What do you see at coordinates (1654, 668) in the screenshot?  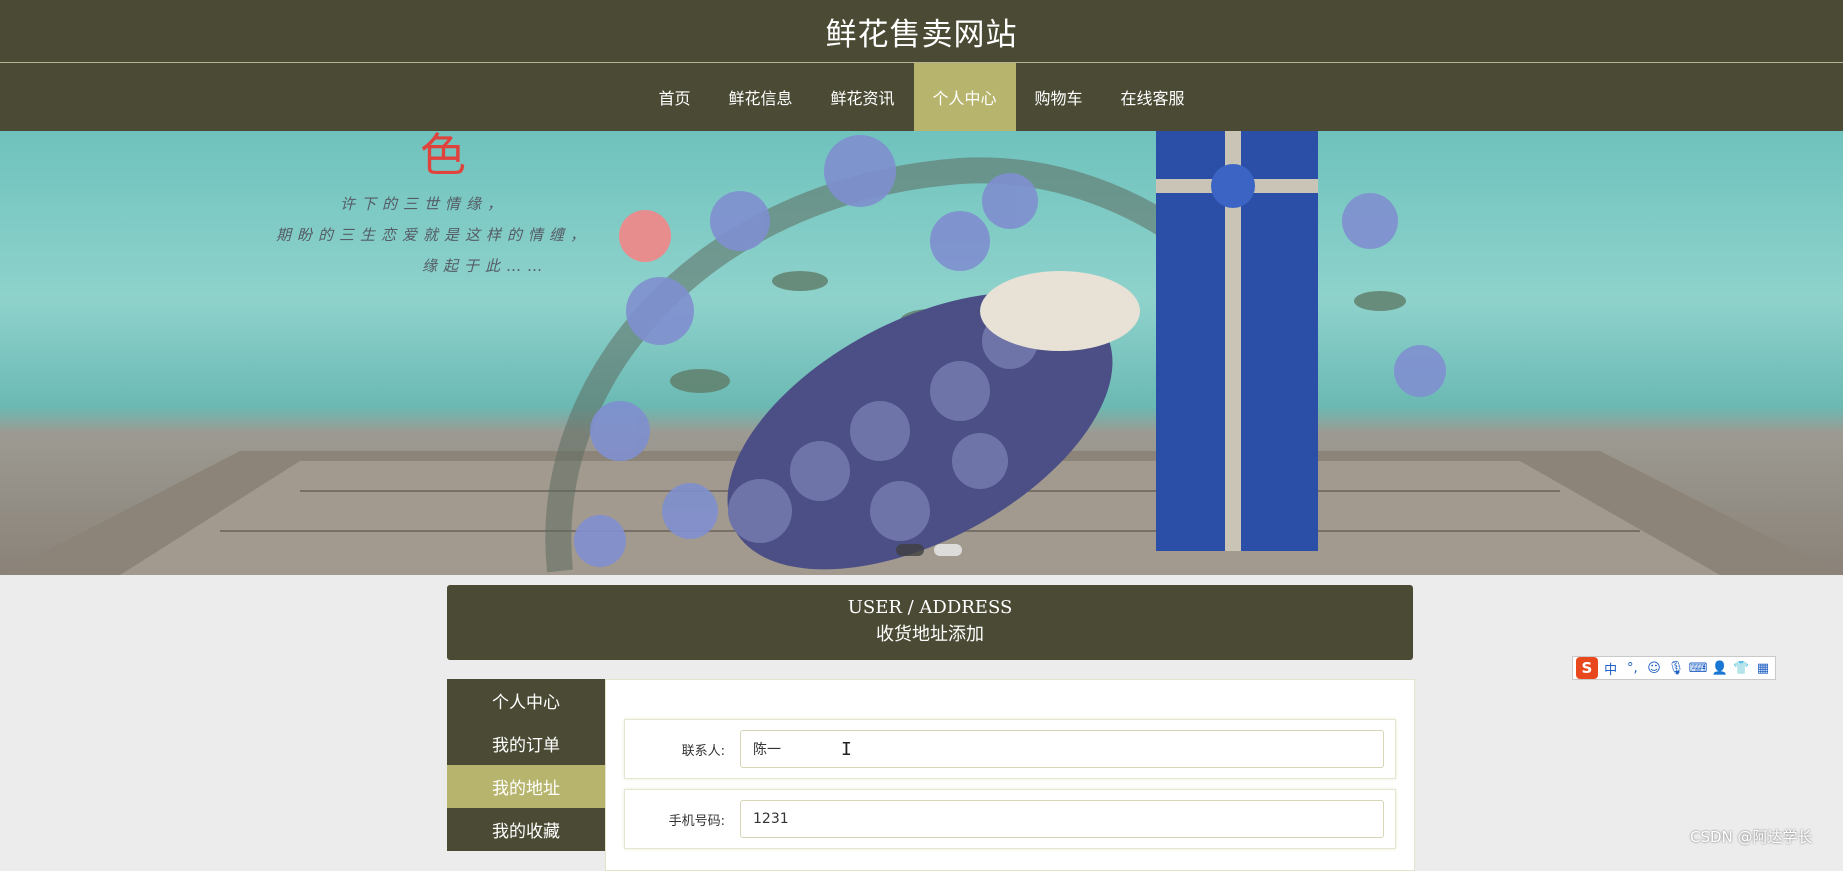 I see `emoji-icon: ☺` at bounding box center [1654, 668].